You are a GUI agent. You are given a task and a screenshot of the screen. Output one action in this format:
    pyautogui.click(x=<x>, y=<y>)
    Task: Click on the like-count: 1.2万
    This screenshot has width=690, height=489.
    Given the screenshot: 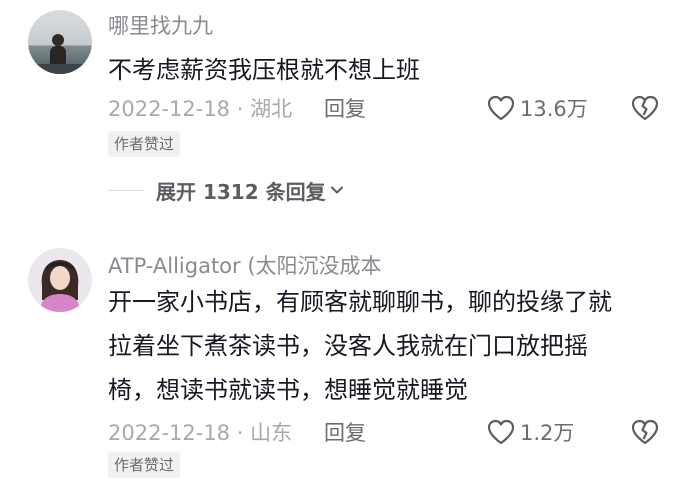 What is the action you would take?
    pyautogui.click(x=547, y=433)
    